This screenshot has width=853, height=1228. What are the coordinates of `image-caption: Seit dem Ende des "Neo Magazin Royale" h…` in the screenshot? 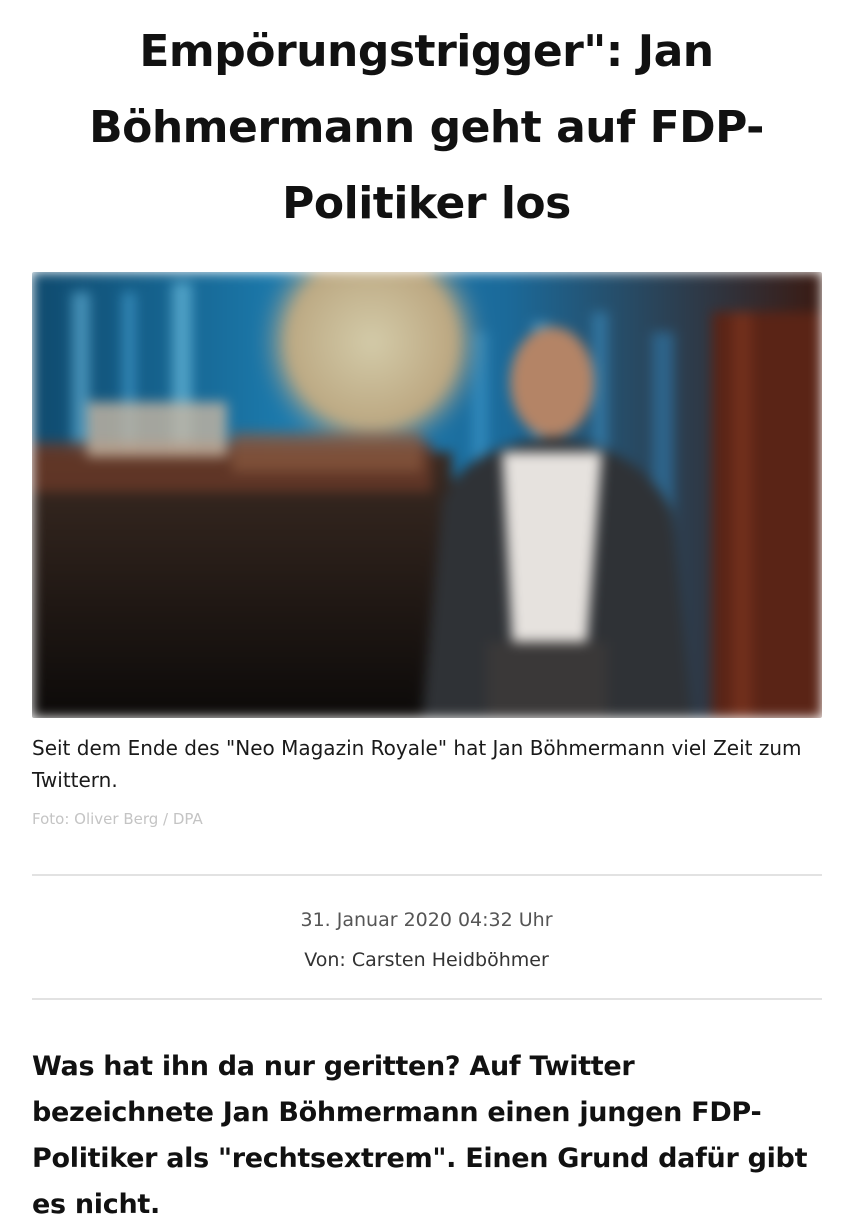 It's located at (417, 764).